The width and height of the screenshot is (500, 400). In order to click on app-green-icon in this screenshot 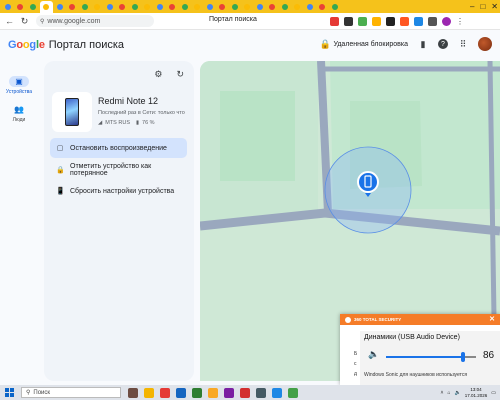, I will do `click(197, 392)`.